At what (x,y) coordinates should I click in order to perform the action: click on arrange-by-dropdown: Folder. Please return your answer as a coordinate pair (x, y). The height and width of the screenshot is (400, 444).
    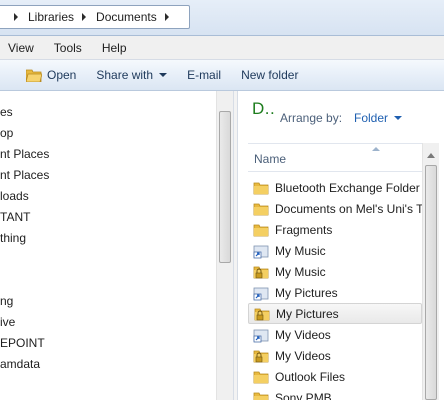
    Looking at the image, I should click on (378, 118).